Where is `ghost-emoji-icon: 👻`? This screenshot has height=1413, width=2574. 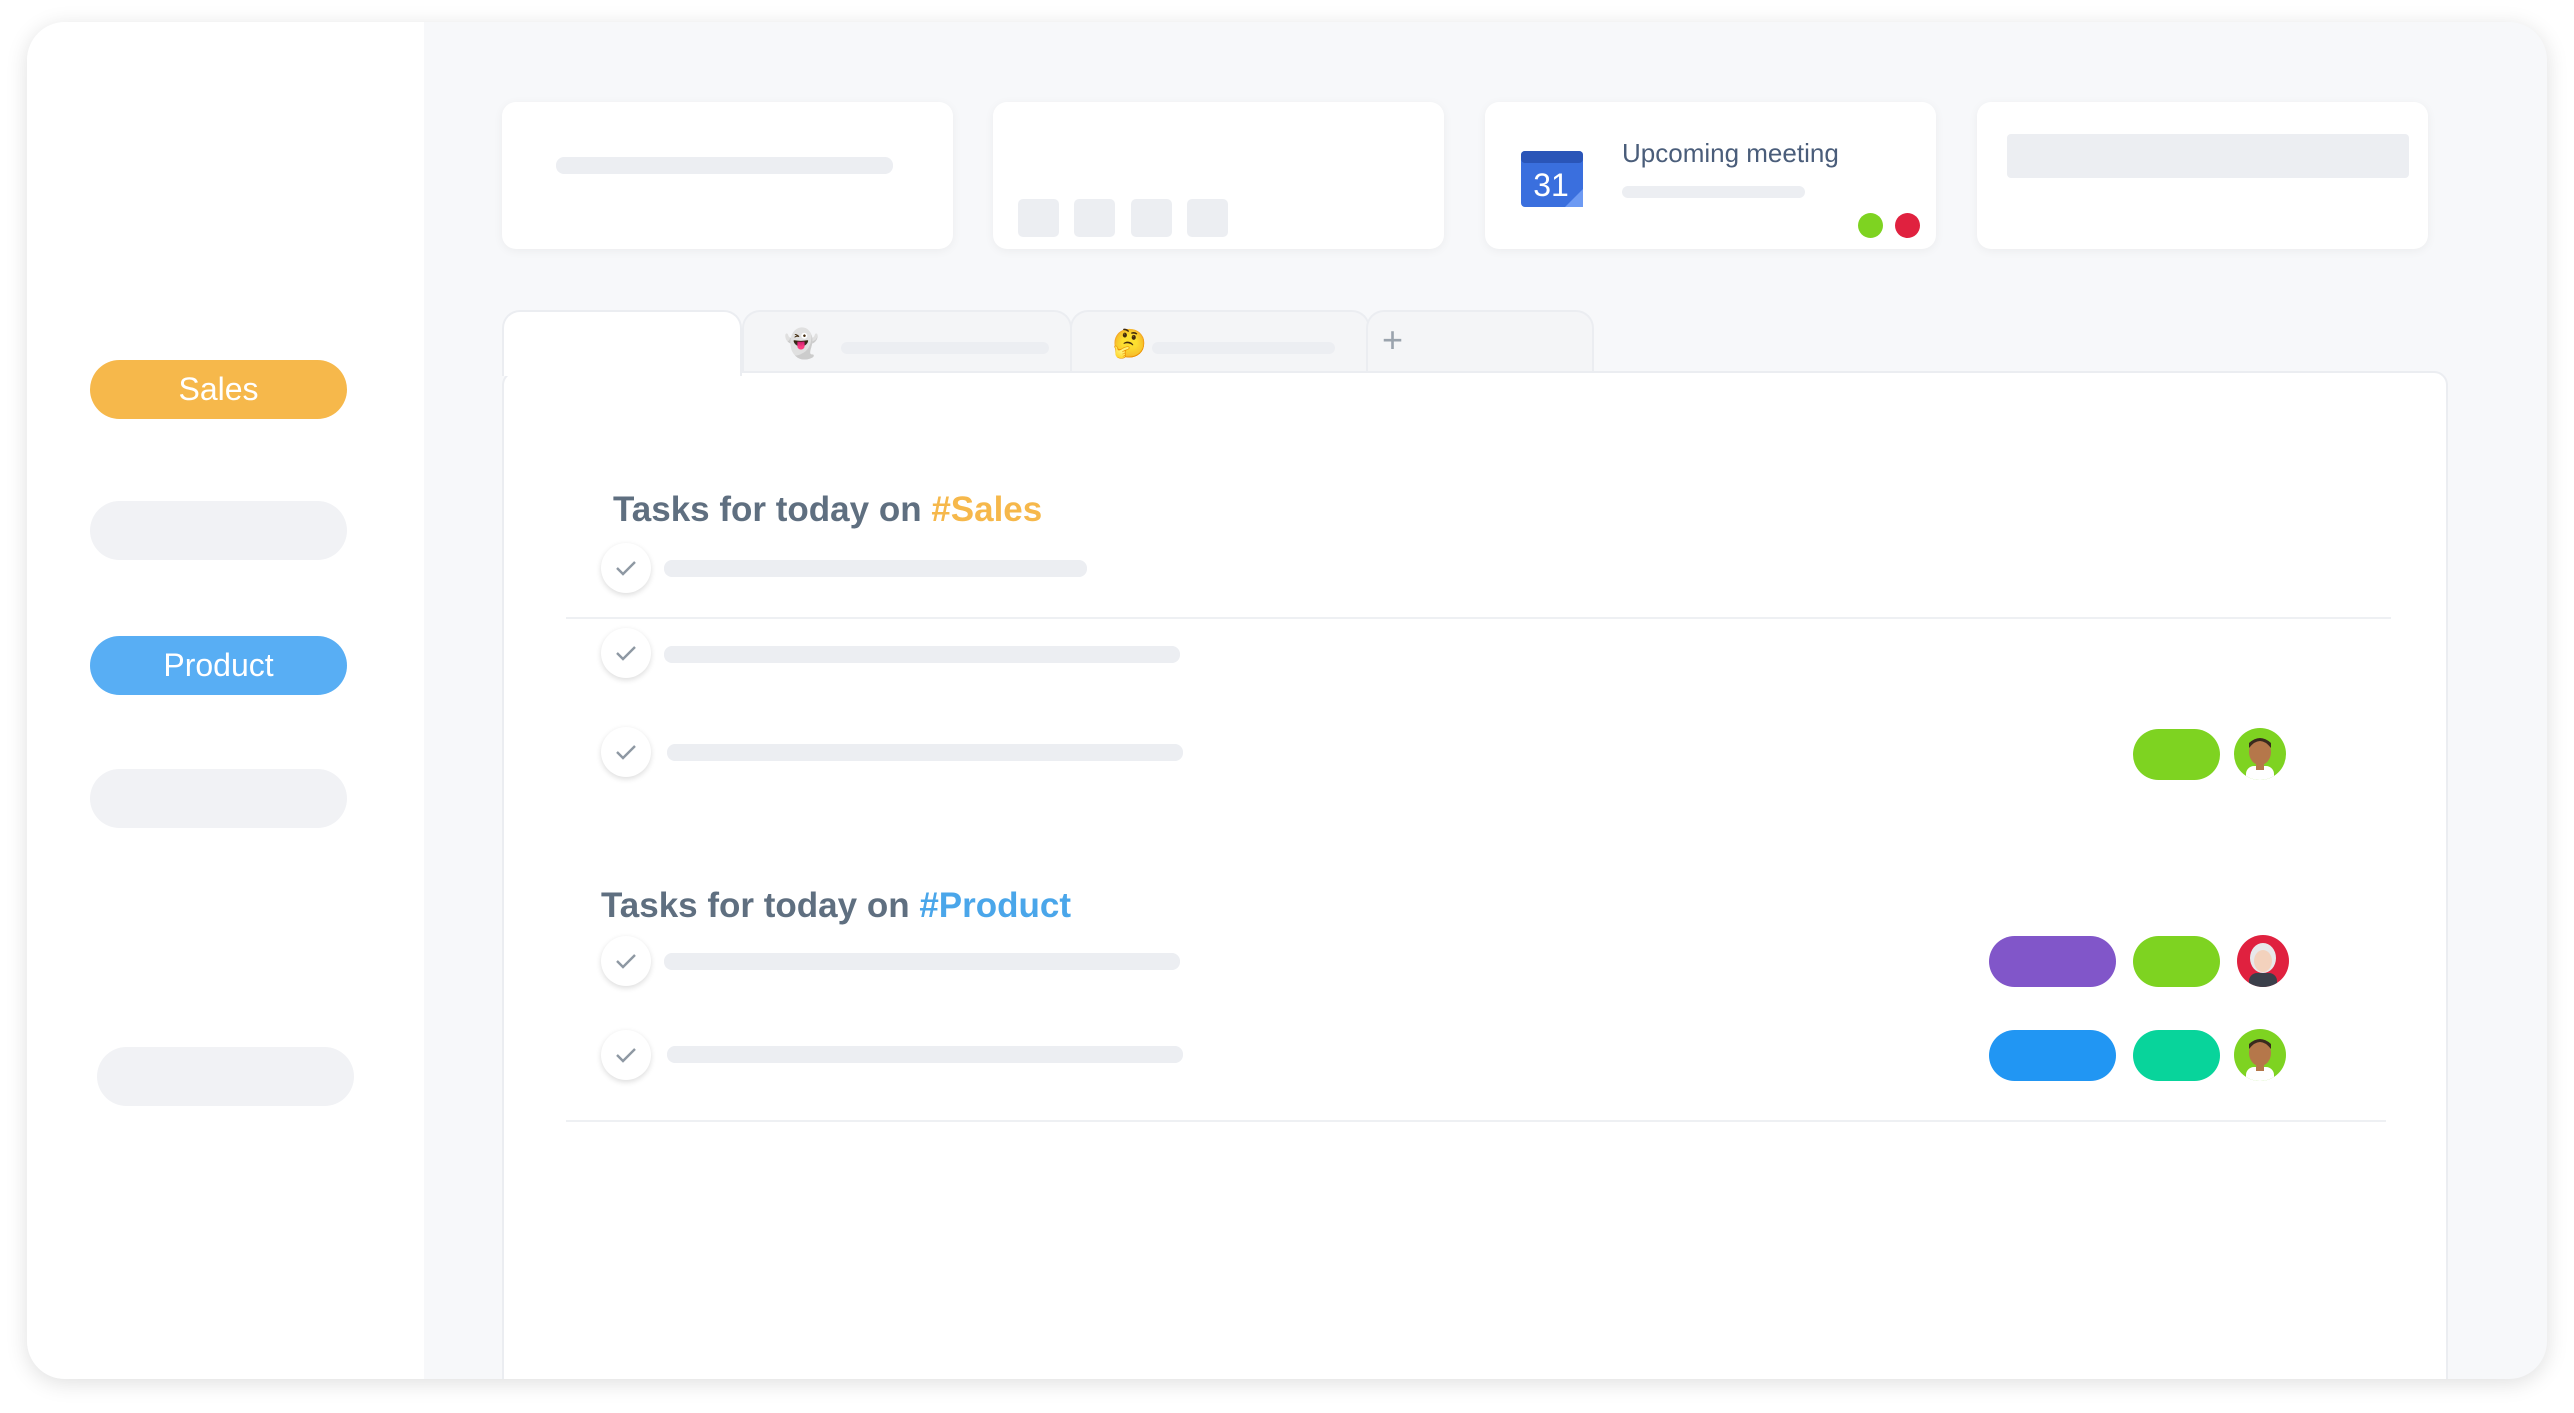 ghost-emoji-icon: 👻 is located at coordinates (801, 343).